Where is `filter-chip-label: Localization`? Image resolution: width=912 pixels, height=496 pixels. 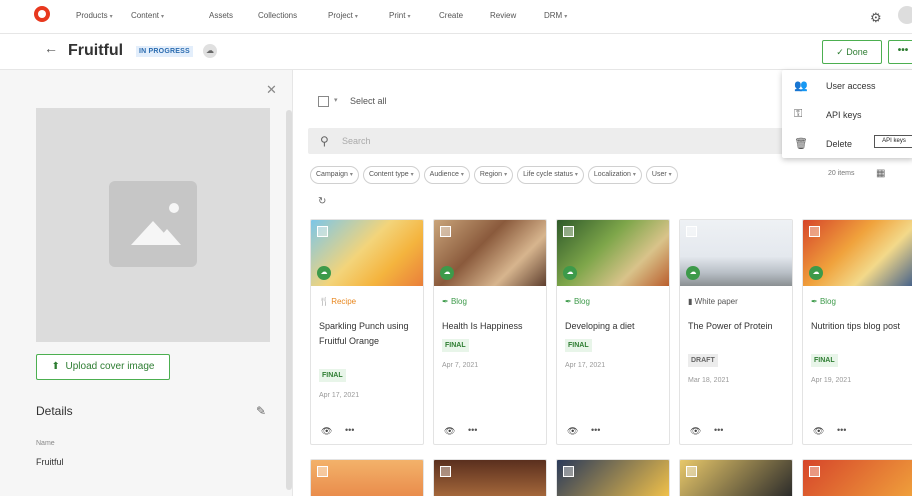
filter-chip-label: Localization is located at coordinates (612, 174).